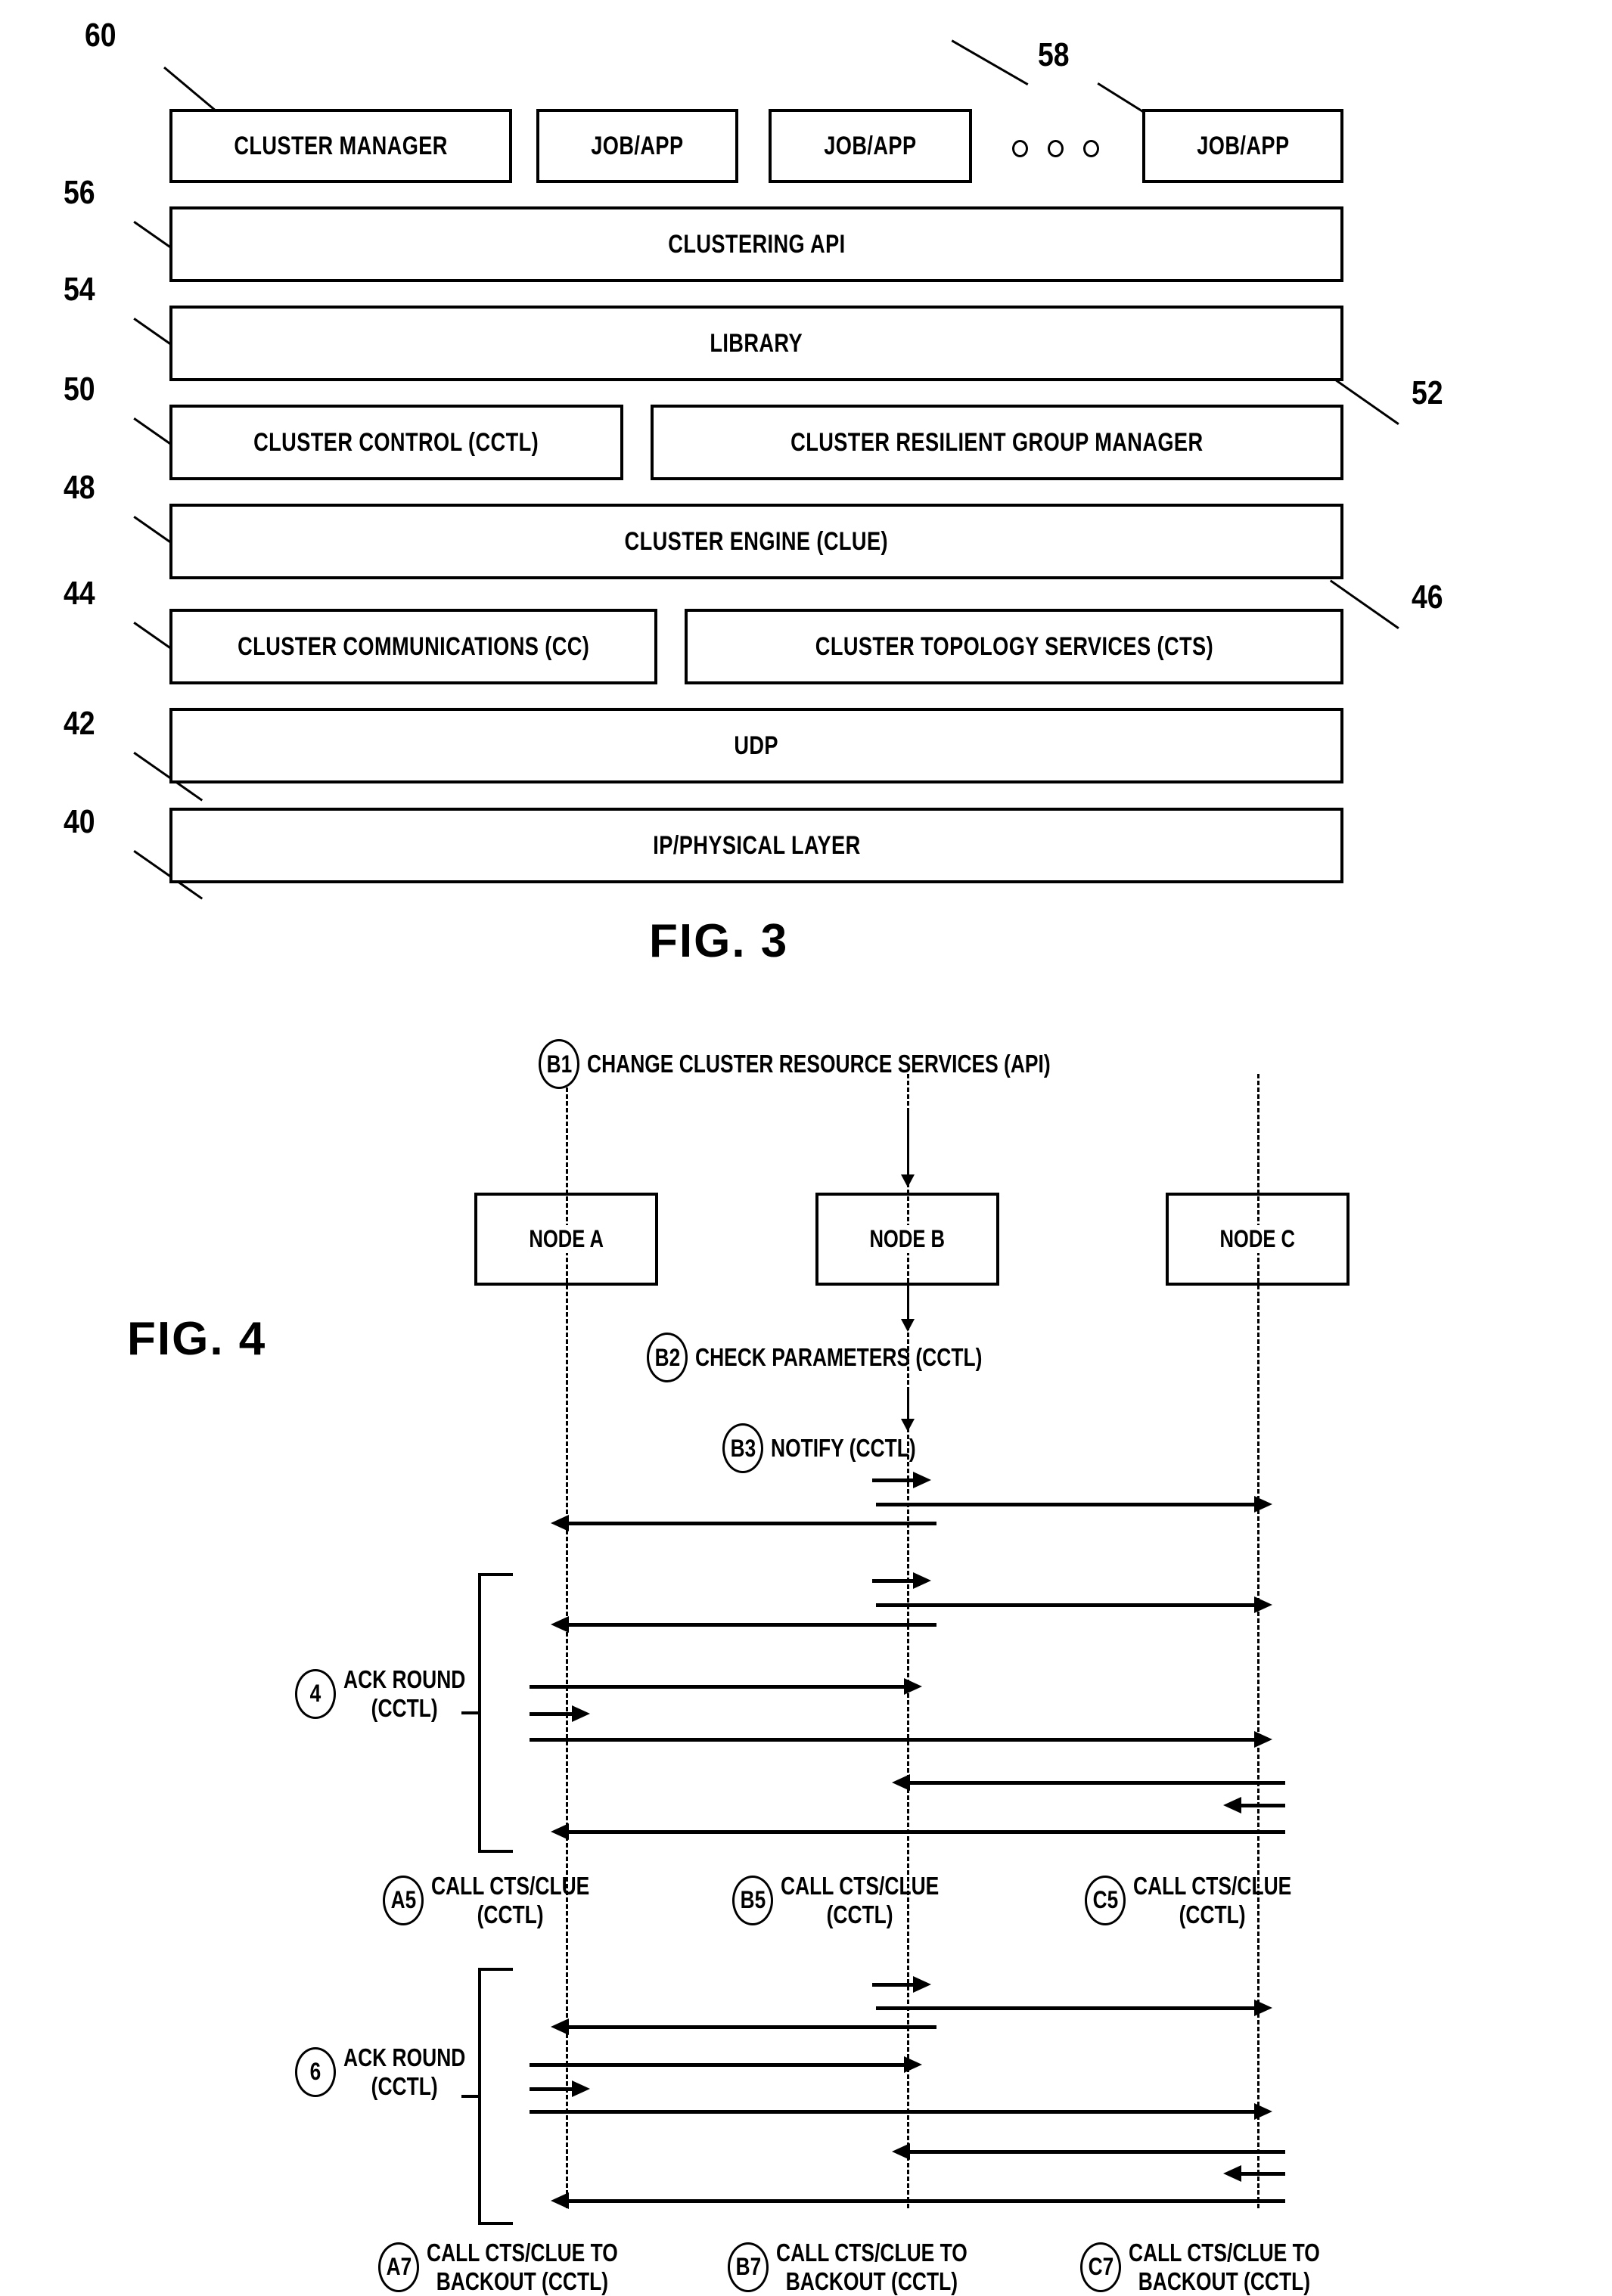 Image resolution: width=1612 pixels, height=2296 pixels. Describe the element at coordinates (901, 2111) in the screenshot. I see `message-a-to-c-ack6` at that location.